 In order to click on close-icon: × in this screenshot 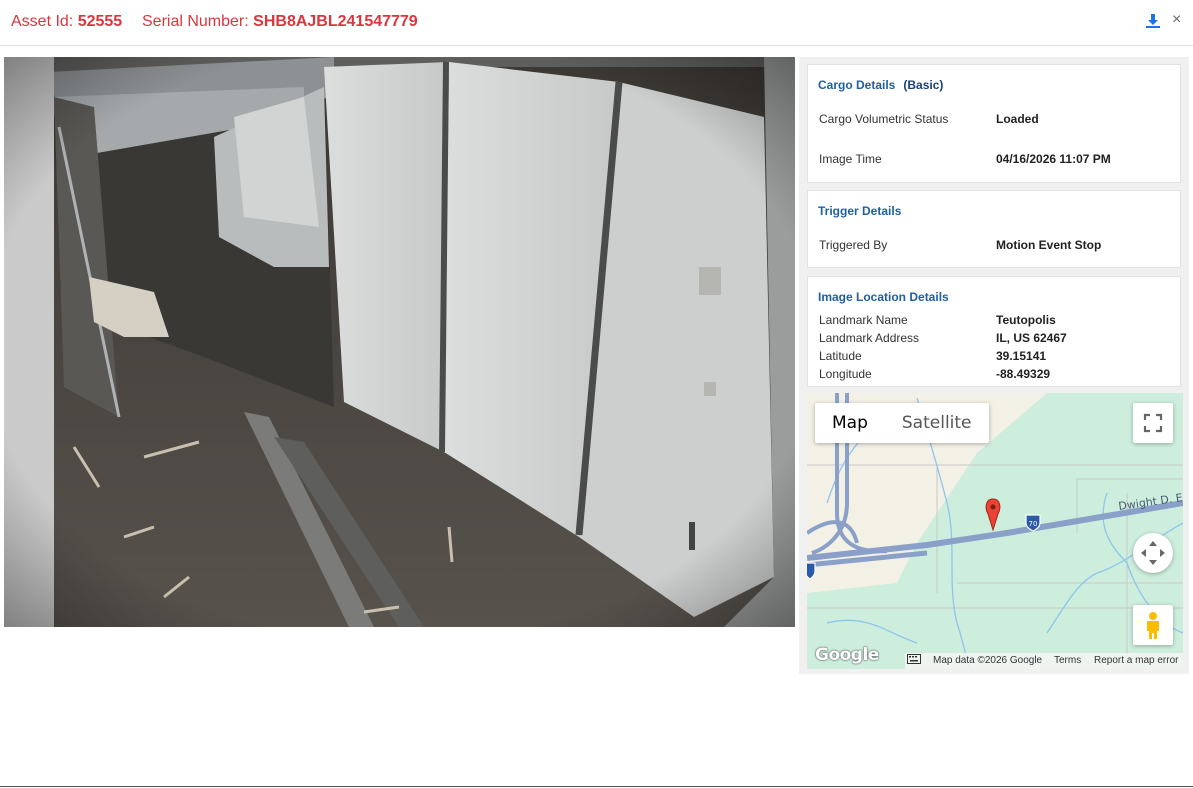, I will do `click(1177, 19)`.